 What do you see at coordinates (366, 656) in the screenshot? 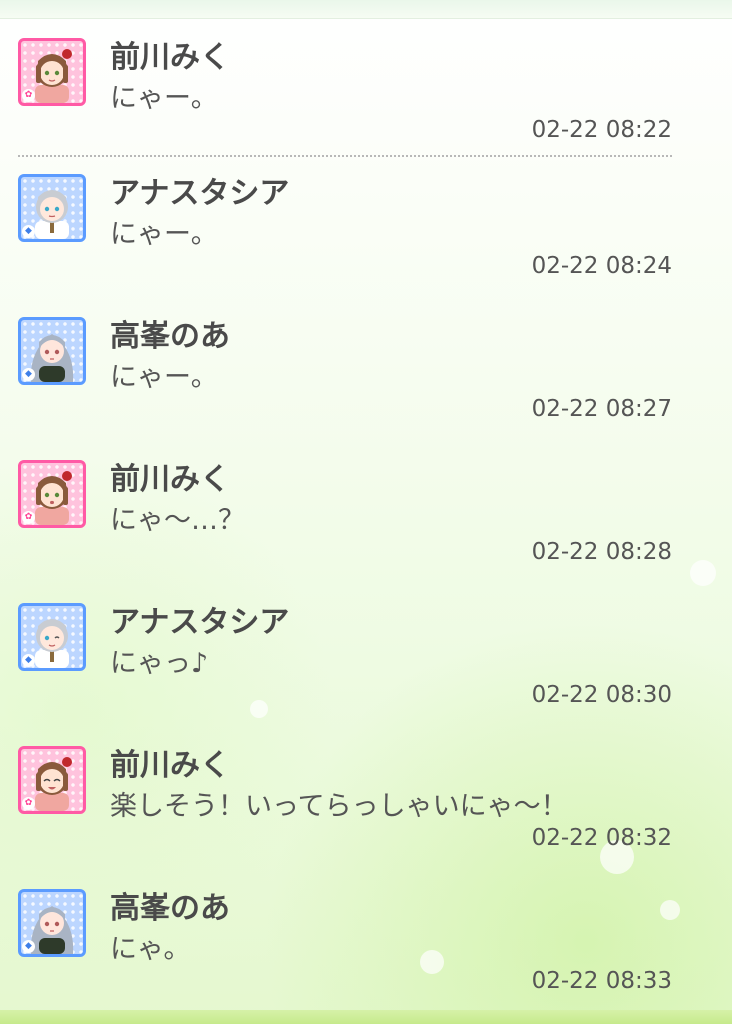
I see `message-item: ◆ アナスタシア にゃっ♪ 02-22 08:30` at bounding box center [366, 656].